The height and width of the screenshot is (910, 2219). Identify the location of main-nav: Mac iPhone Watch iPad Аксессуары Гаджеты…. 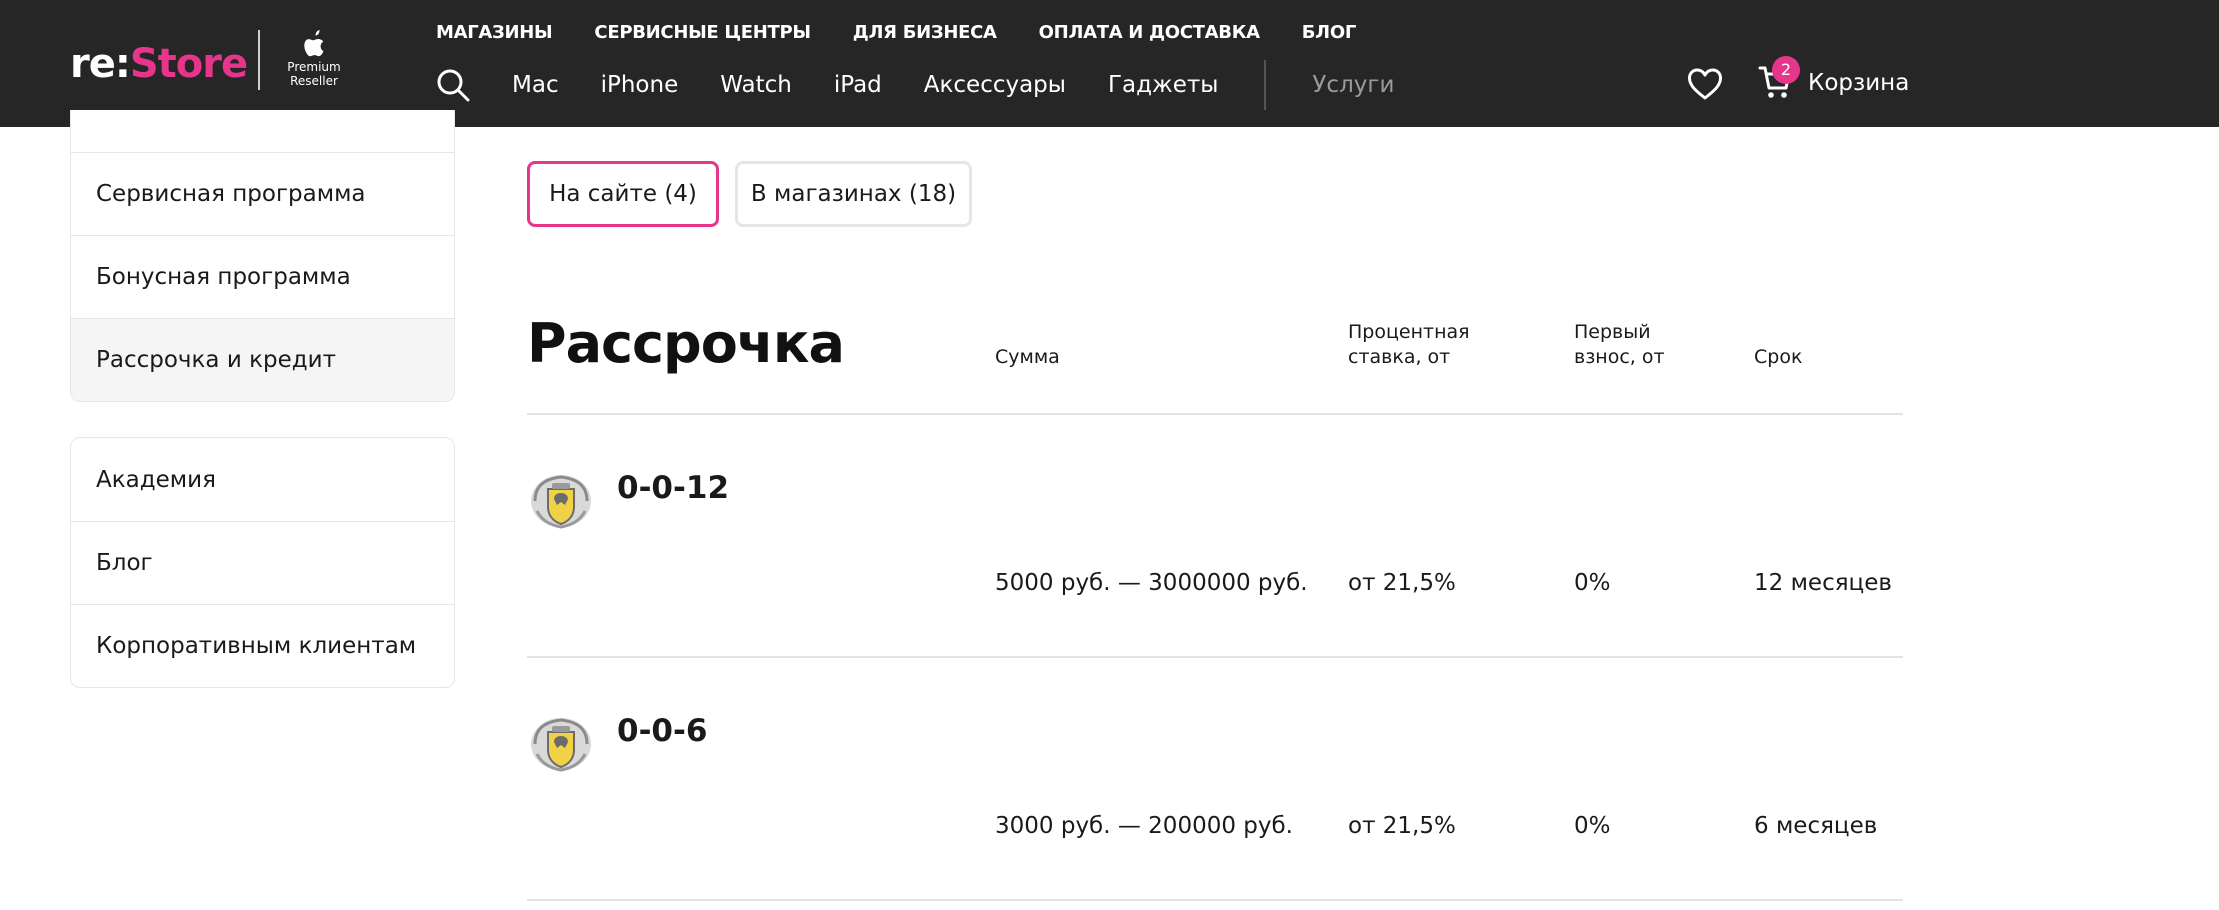
(915, 85).